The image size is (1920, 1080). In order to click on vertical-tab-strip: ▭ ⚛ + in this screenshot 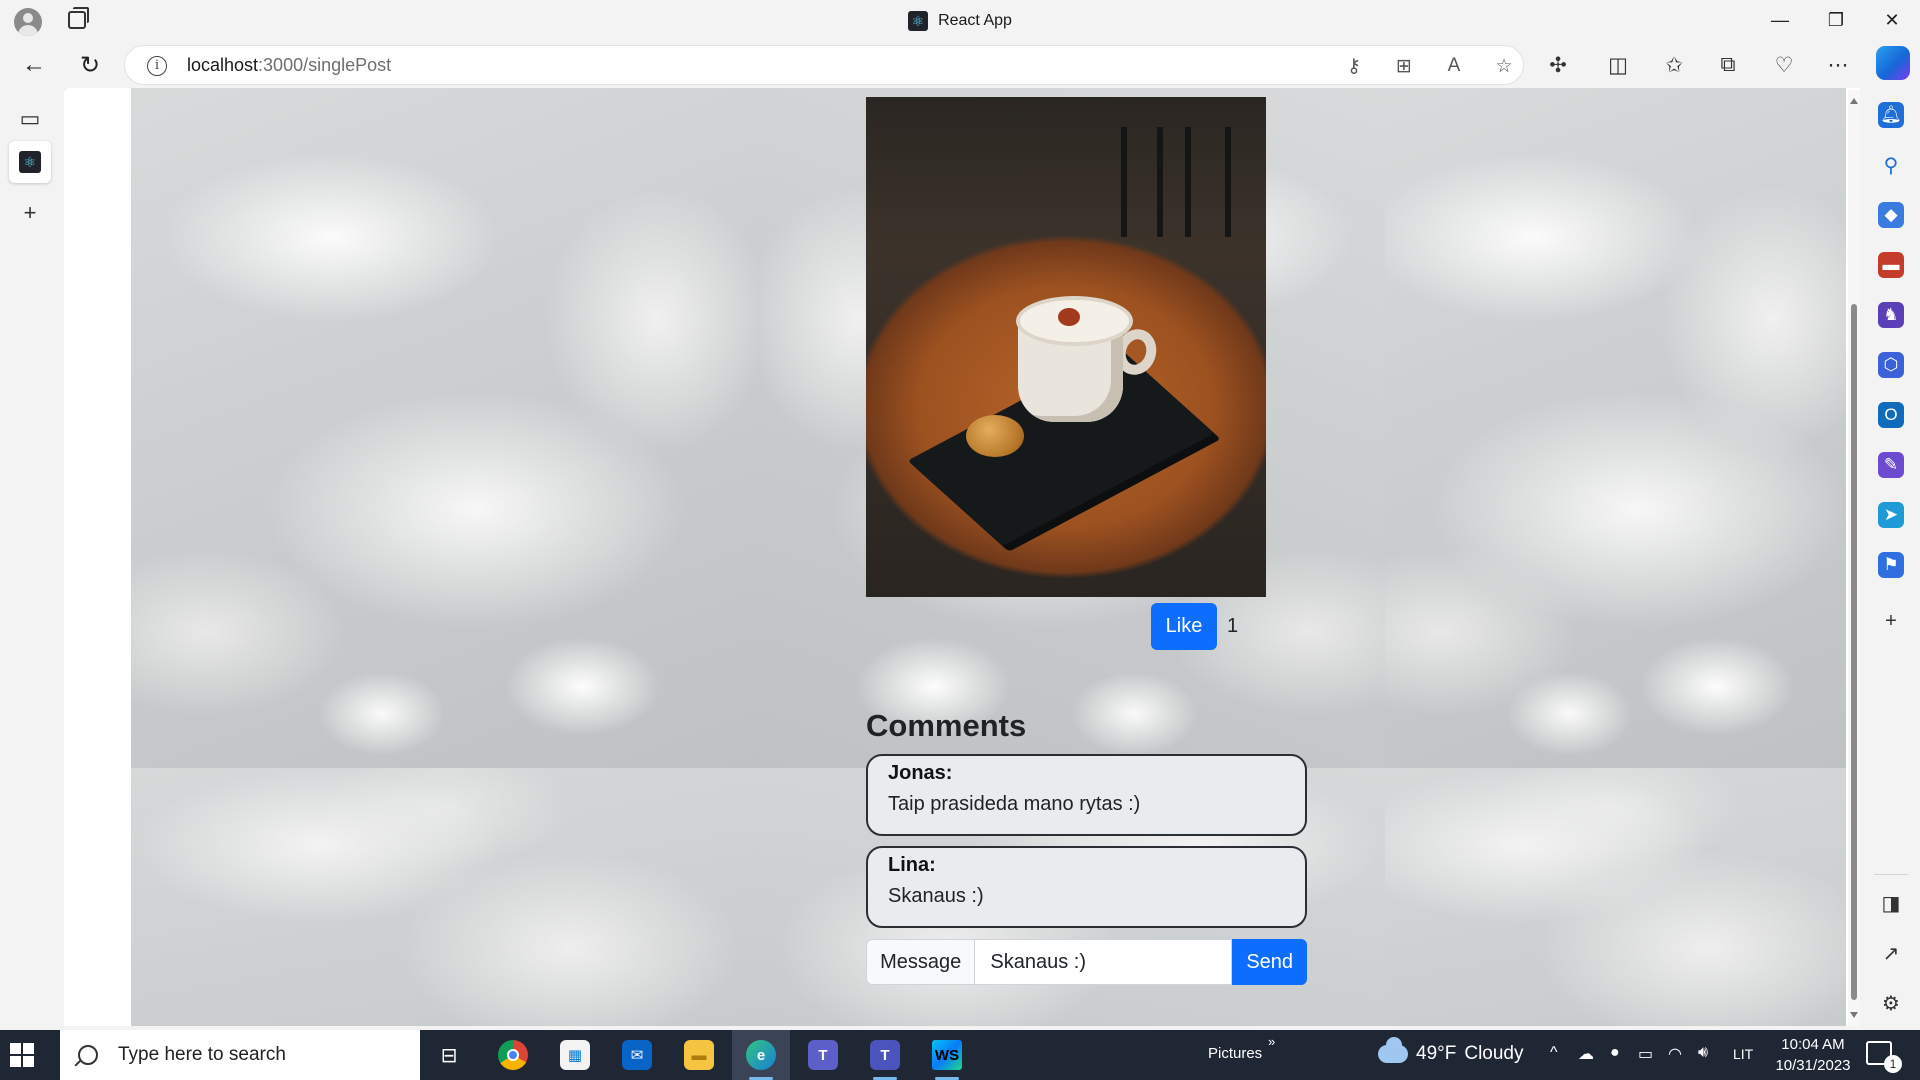, I will do `click(31, 559)`.